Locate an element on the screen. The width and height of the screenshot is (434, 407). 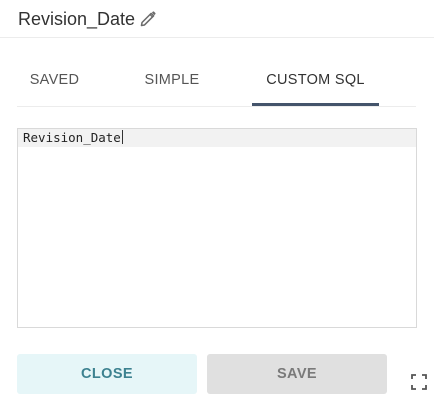
metric-title: Revision_Date is located at coordinates (76, 19).